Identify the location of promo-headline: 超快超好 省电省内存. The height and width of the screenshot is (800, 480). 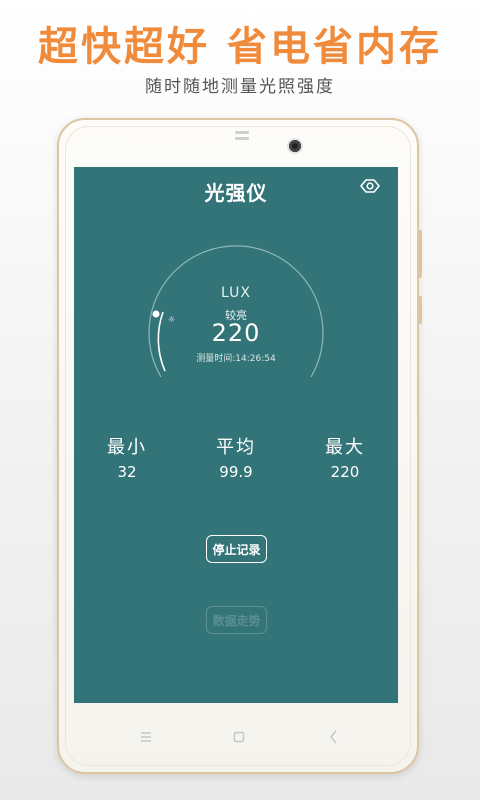
(240, 47).